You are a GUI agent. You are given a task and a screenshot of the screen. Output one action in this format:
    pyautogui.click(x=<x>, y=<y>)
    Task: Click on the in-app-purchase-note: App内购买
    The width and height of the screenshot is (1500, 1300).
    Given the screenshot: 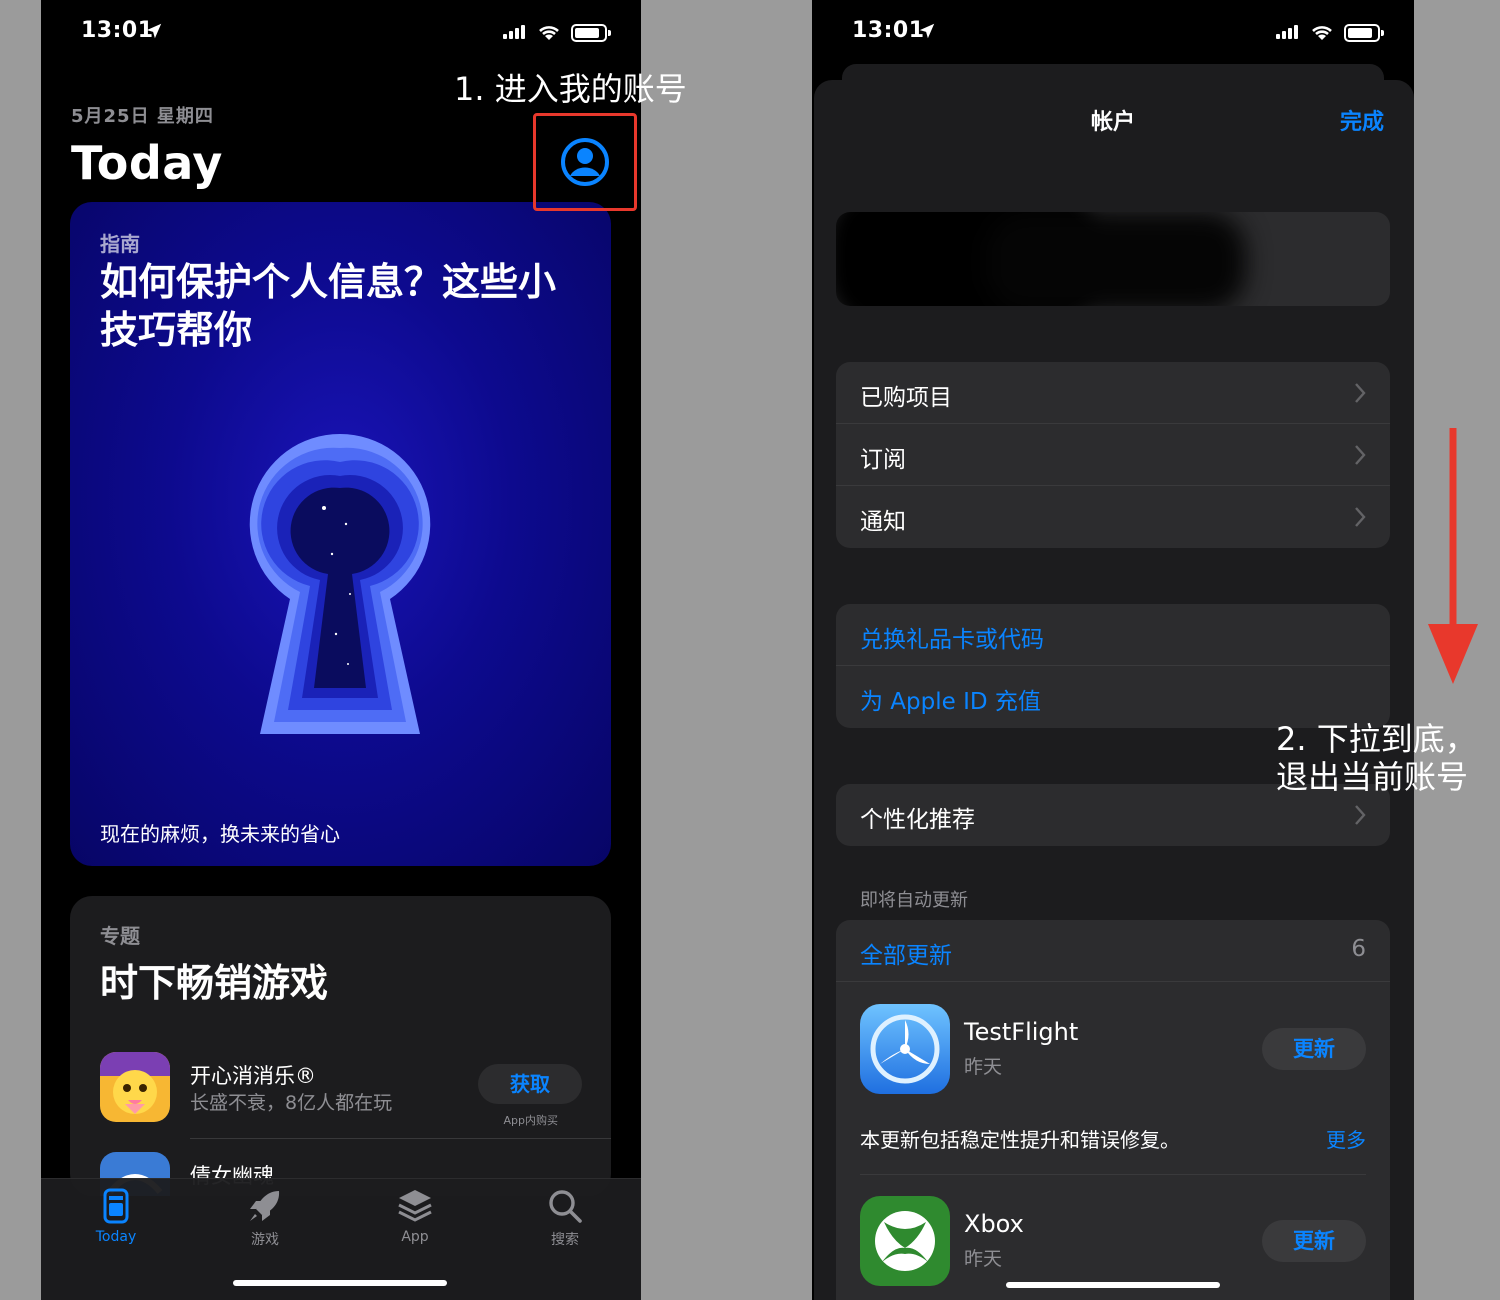 What is the action you would take?
    pyautogui.click(x=531, y=1120)
    